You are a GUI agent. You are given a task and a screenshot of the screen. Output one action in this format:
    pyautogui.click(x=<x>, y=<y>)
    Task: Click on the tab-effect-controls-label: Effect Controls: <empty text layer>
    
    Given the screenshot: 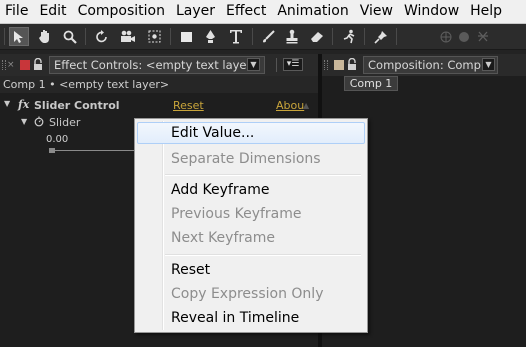 What is the action you would take?
    pyautogui.click(x=157, y=65)
    